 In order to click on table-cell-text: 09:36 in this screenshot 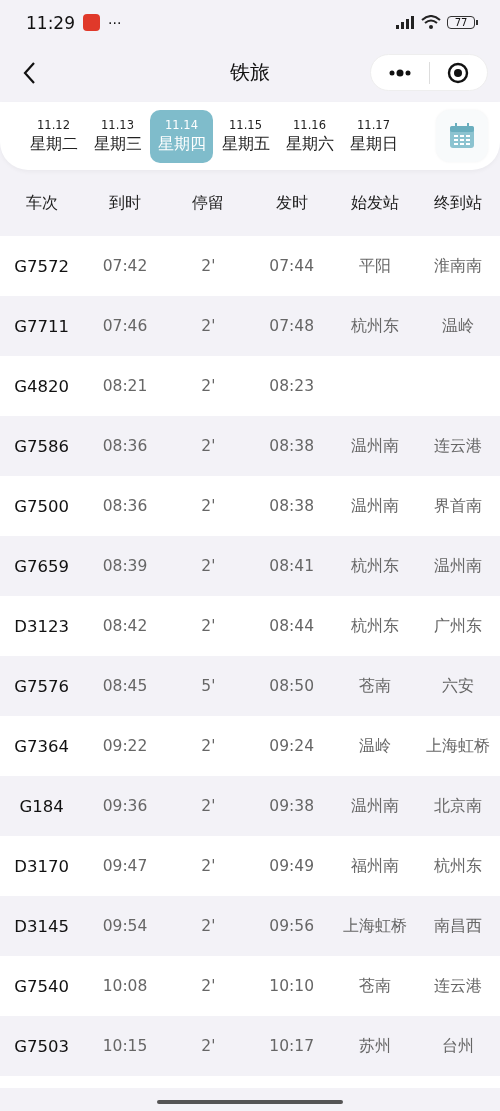, I will do `click(125, 806)`.